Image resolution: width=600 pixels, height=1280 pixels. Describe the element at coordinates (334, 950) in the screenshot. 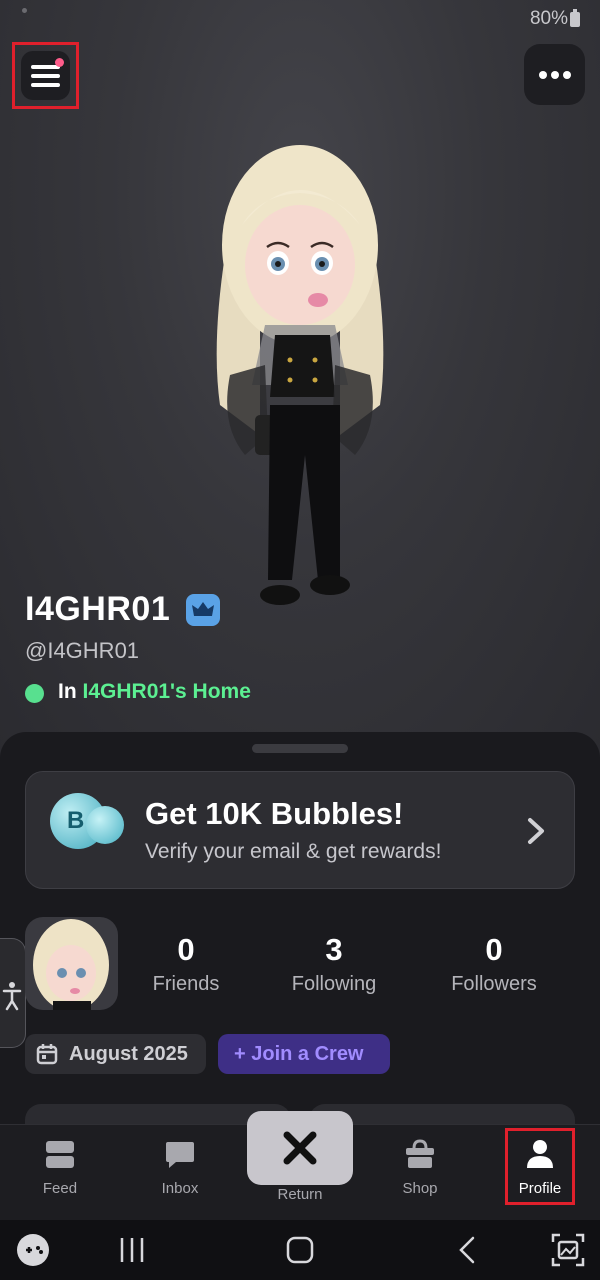

I see `following-count: 3` at that location.